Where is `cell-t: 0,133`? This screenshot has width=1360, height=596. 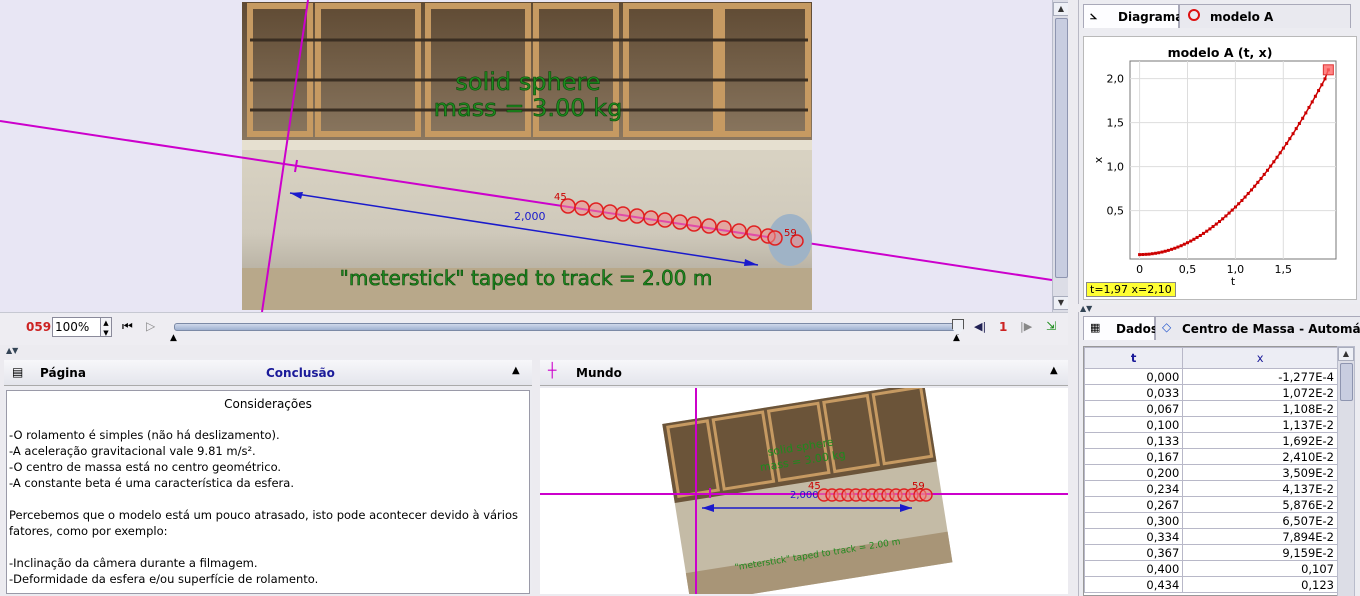 cell-t: 0,133 is located at coordinates (1134, 440).